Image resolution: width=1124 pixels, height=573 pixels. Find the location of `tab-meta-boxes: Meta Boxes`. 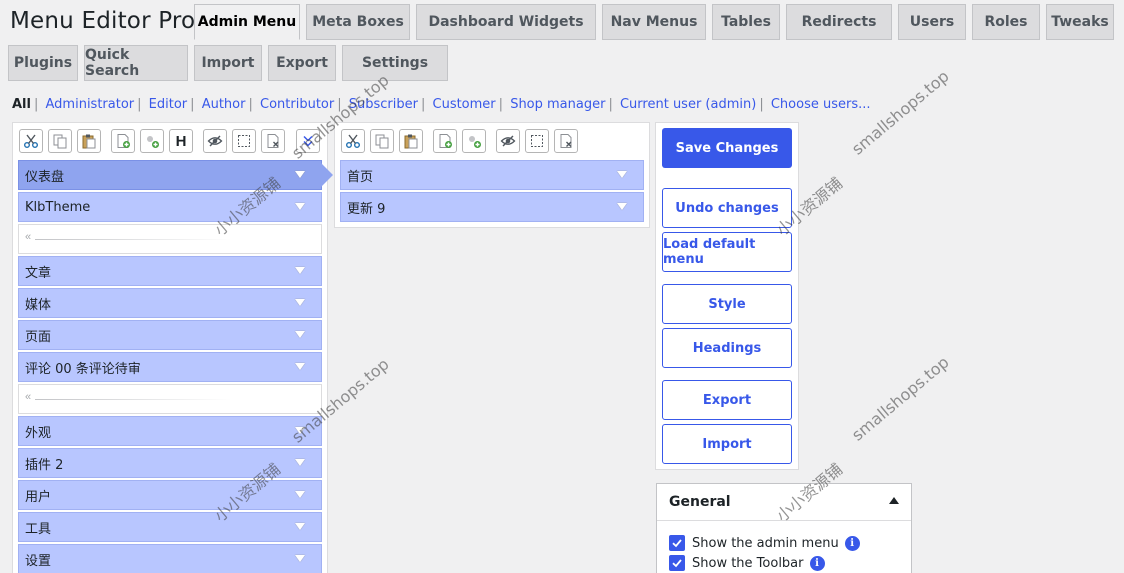

tab-meta-boxes: Meta Boxes is located at coordinates (358, 22).